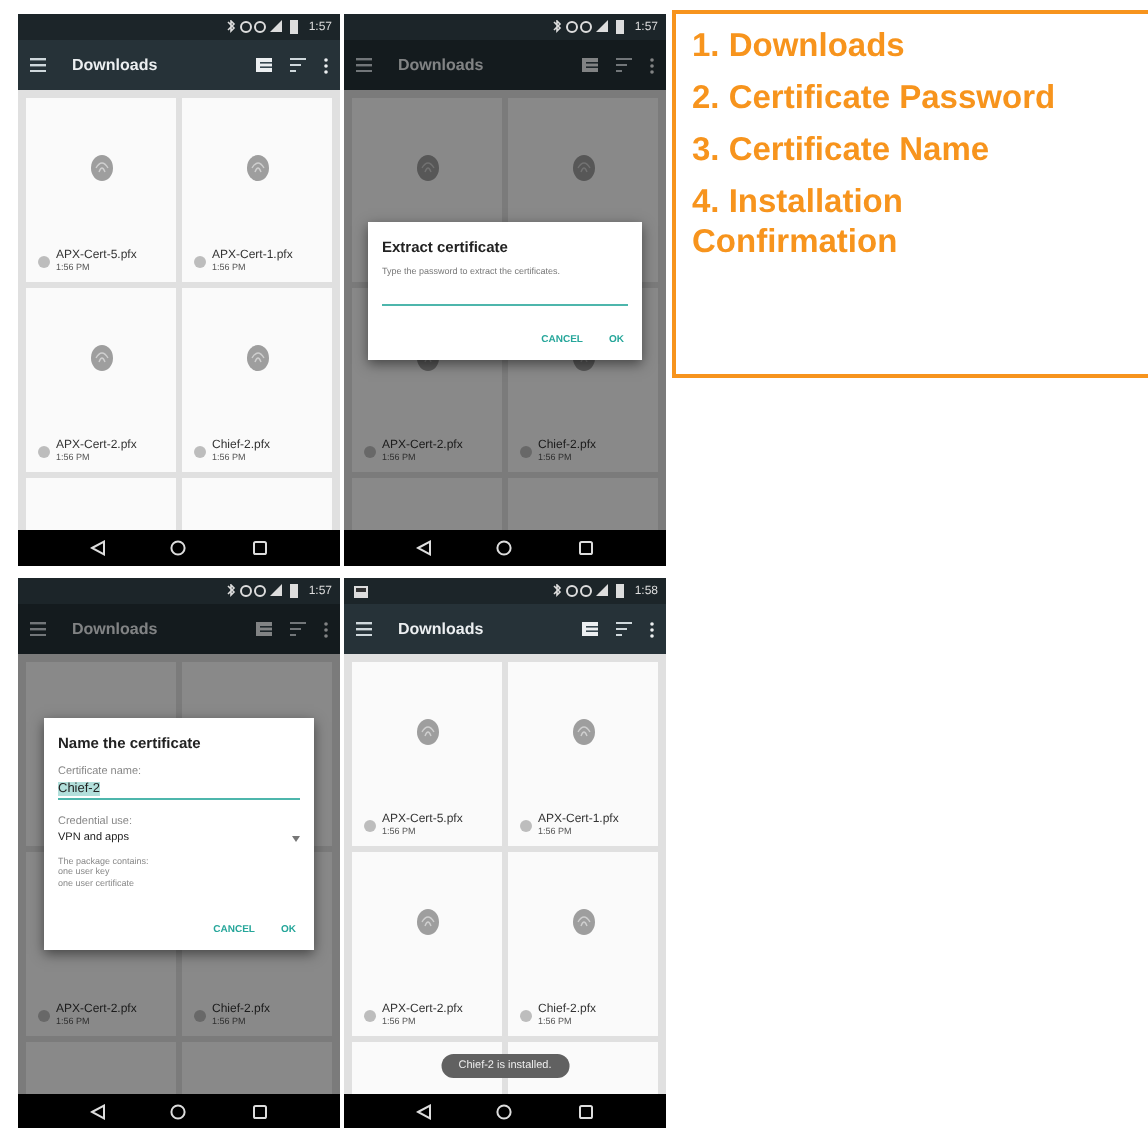  I want to click on legend-item: 1. Downloads, so click(799, 46).